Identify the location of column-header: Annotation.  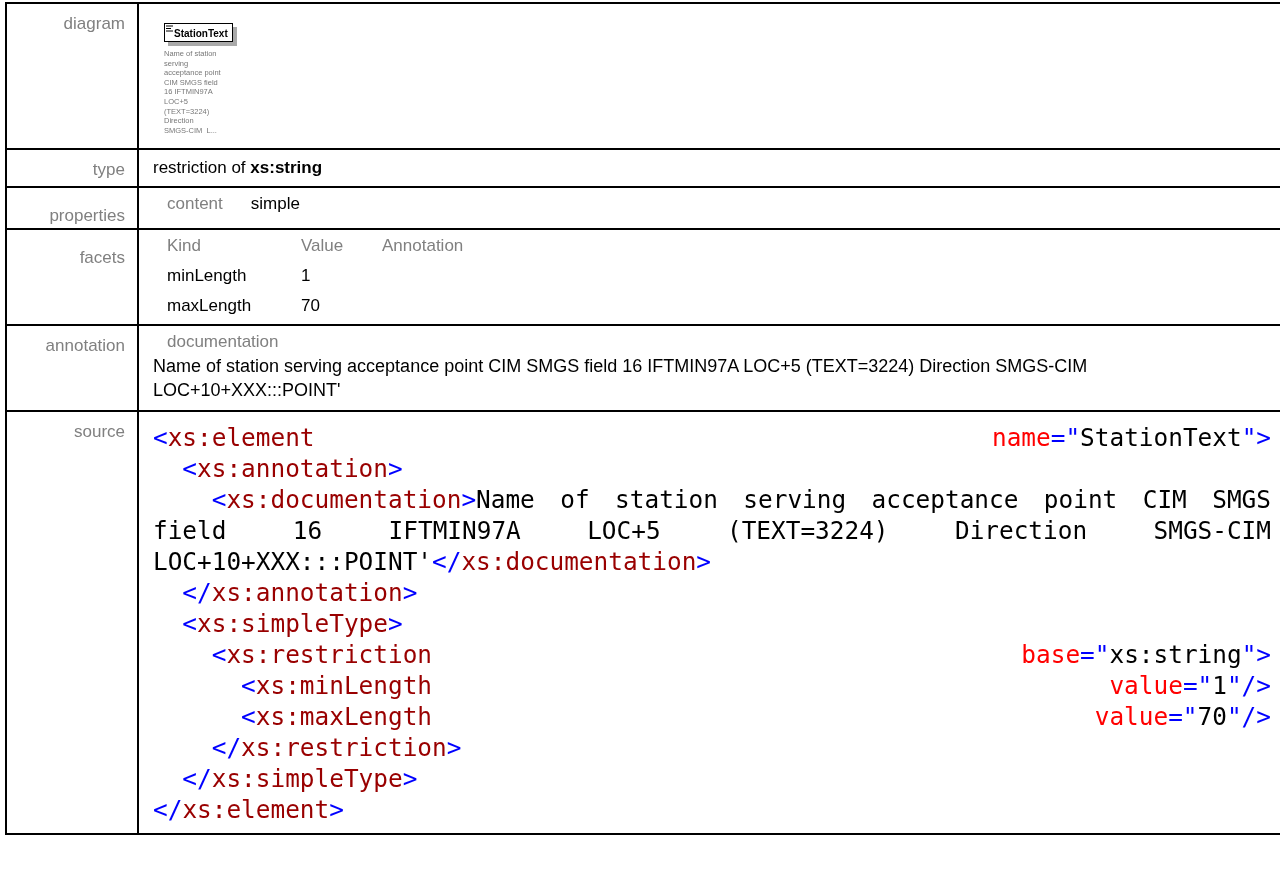
(423, 246).